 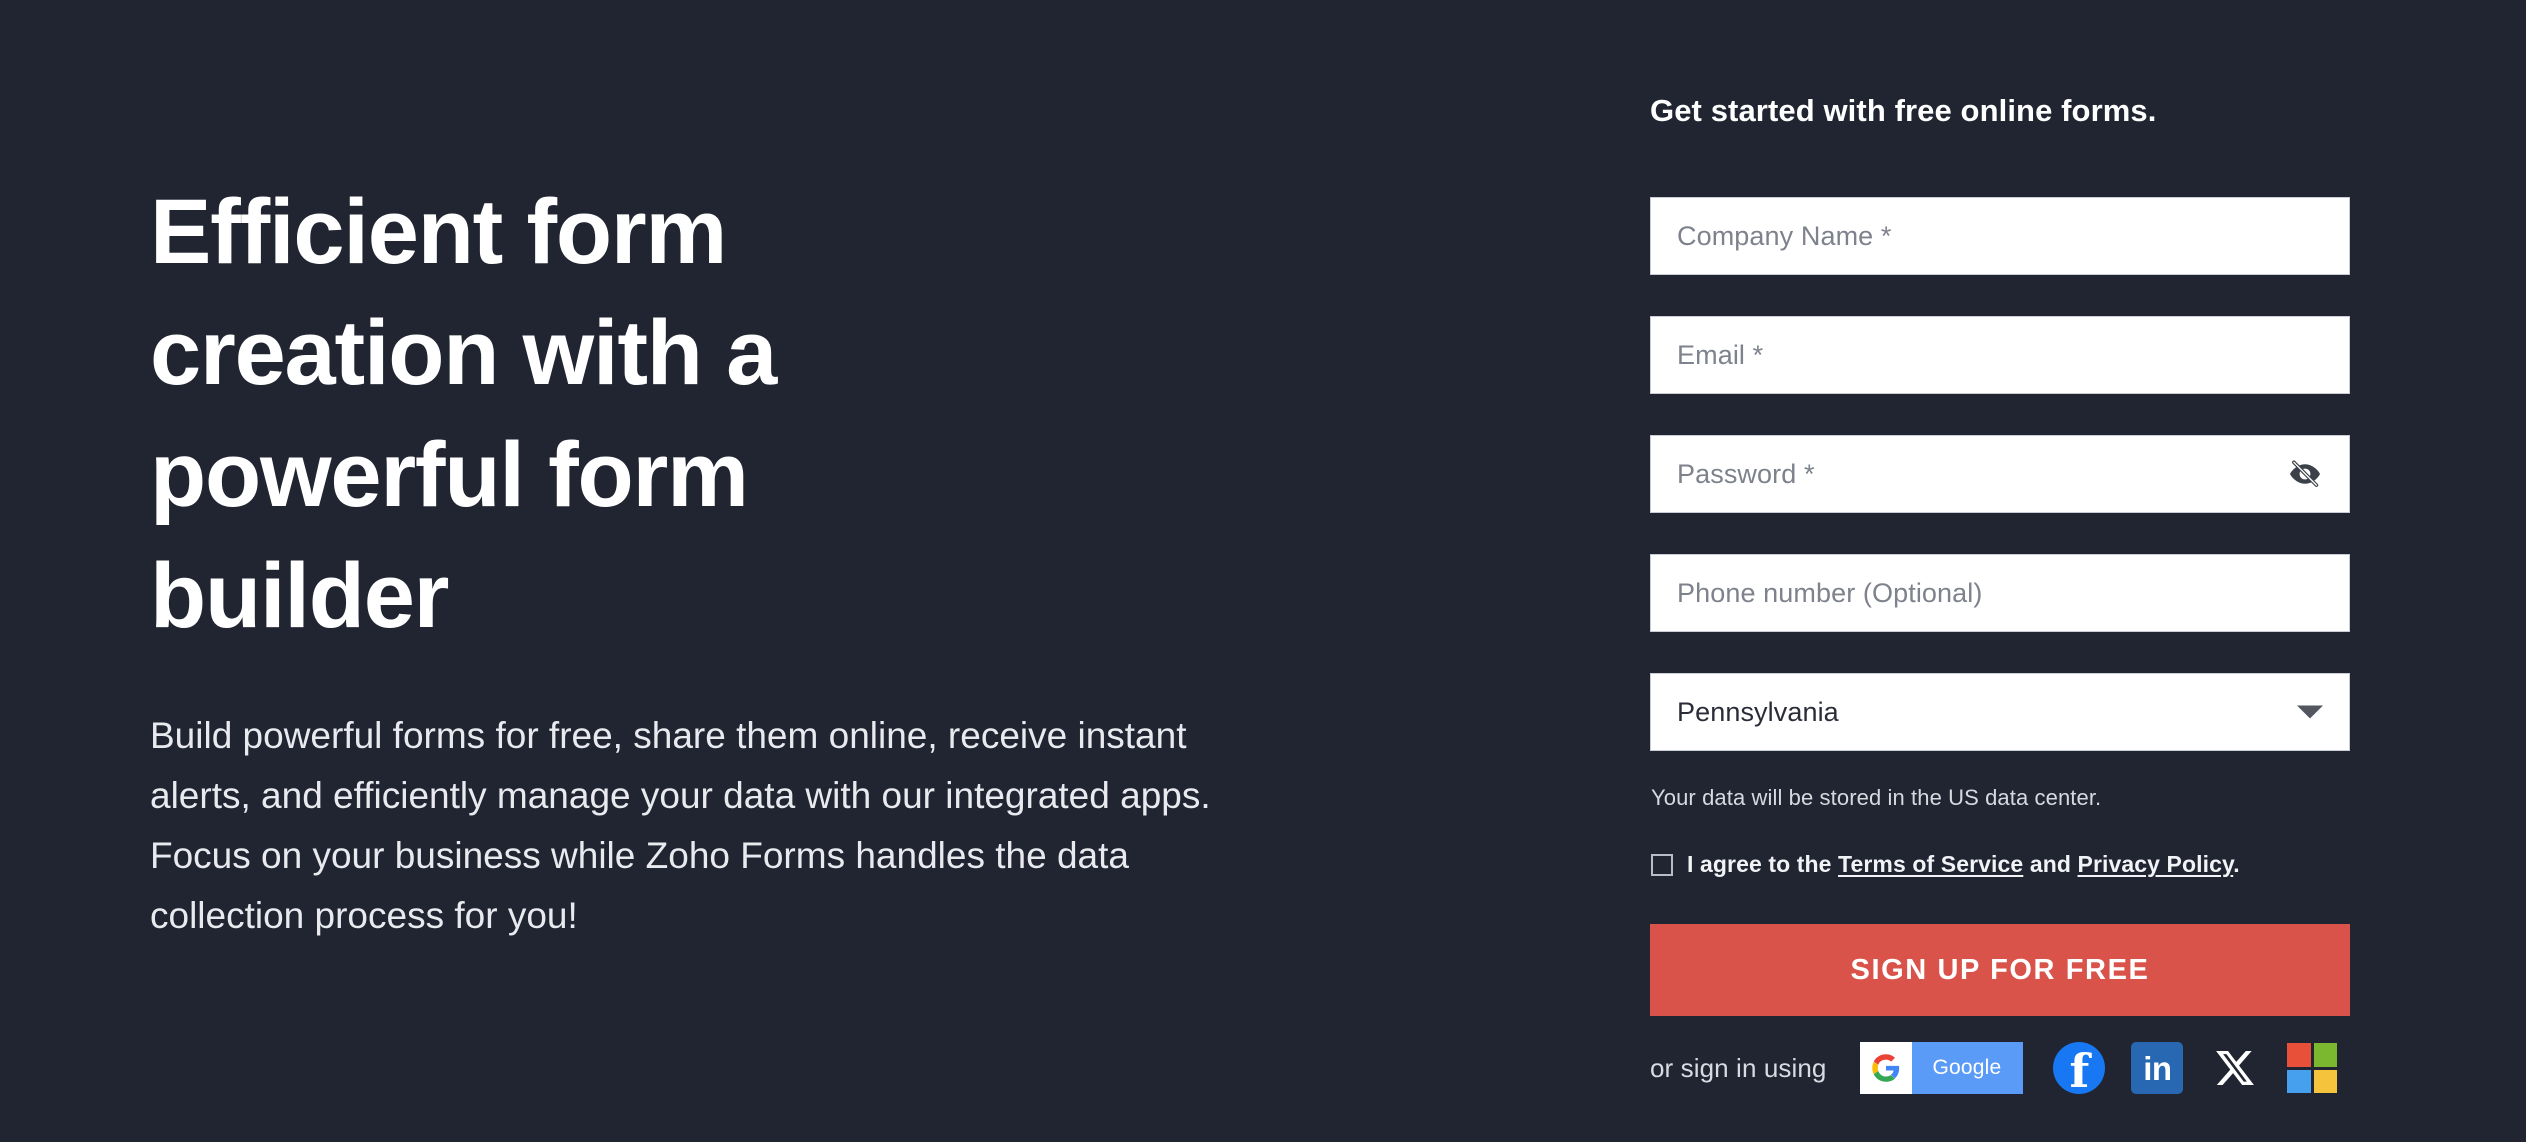 What do you see at coordinates (2310, 712) in the screenshot?
I see `chevron-down-icon` at bounding box center [2310, 712].